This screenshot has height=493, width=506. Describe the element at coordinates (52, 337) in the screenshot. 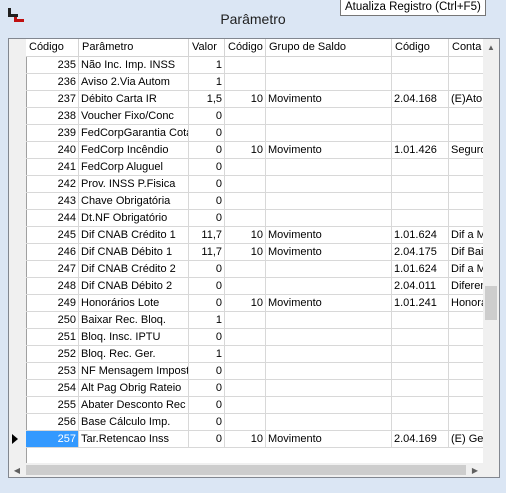

I see `cell-codigo: 251` at that location.